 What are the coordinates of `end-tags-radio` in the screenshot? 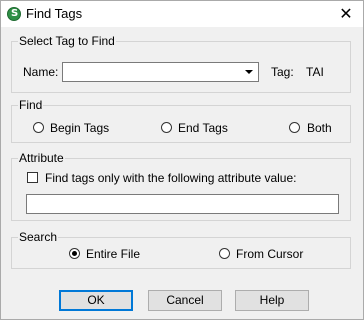 It's located at (166, 127).